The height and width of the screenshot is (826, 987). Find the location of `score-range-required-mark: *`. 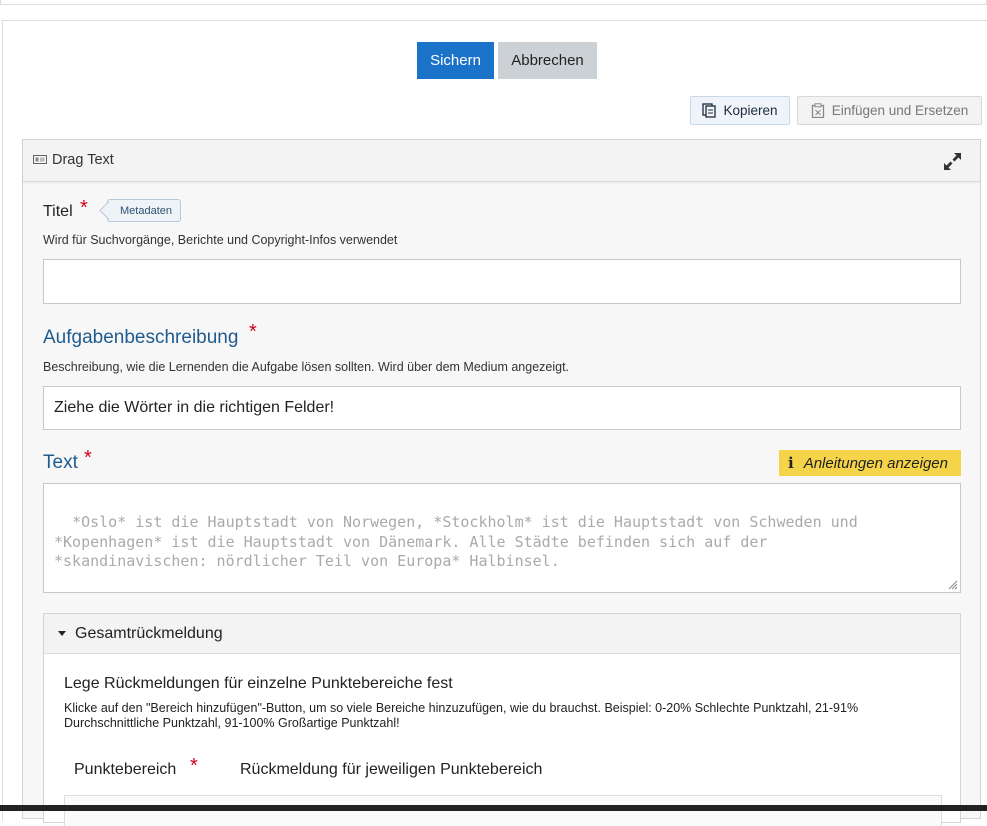

score-range-required-mark: * is located at coordinates (194, 766).